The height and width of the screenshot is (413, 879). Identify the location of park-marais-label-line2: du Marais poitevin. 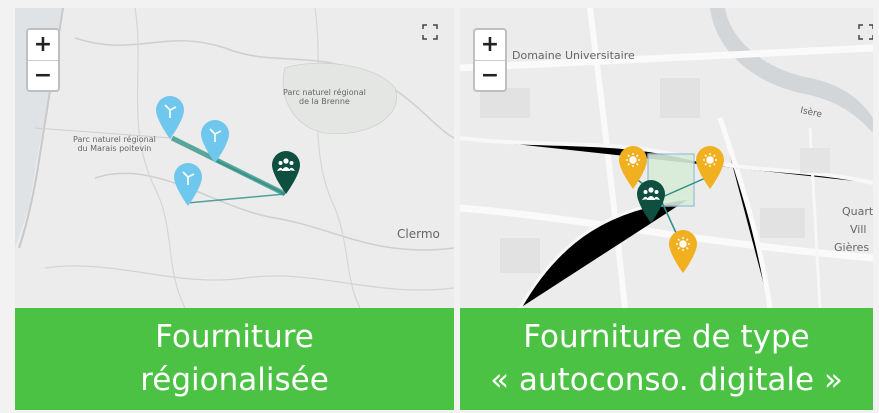
(114, 149).